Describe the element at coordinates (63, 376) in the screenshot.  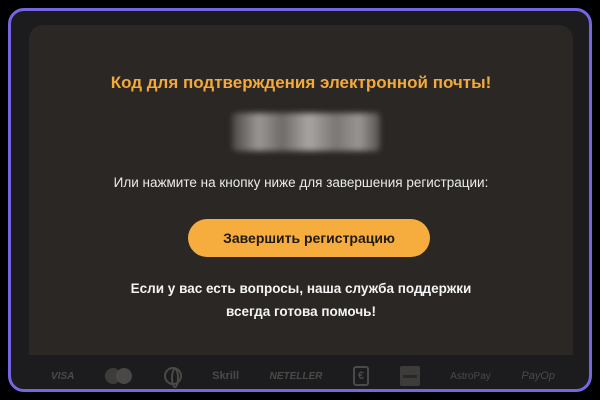
I see `visa-logo: VISA` at that location.